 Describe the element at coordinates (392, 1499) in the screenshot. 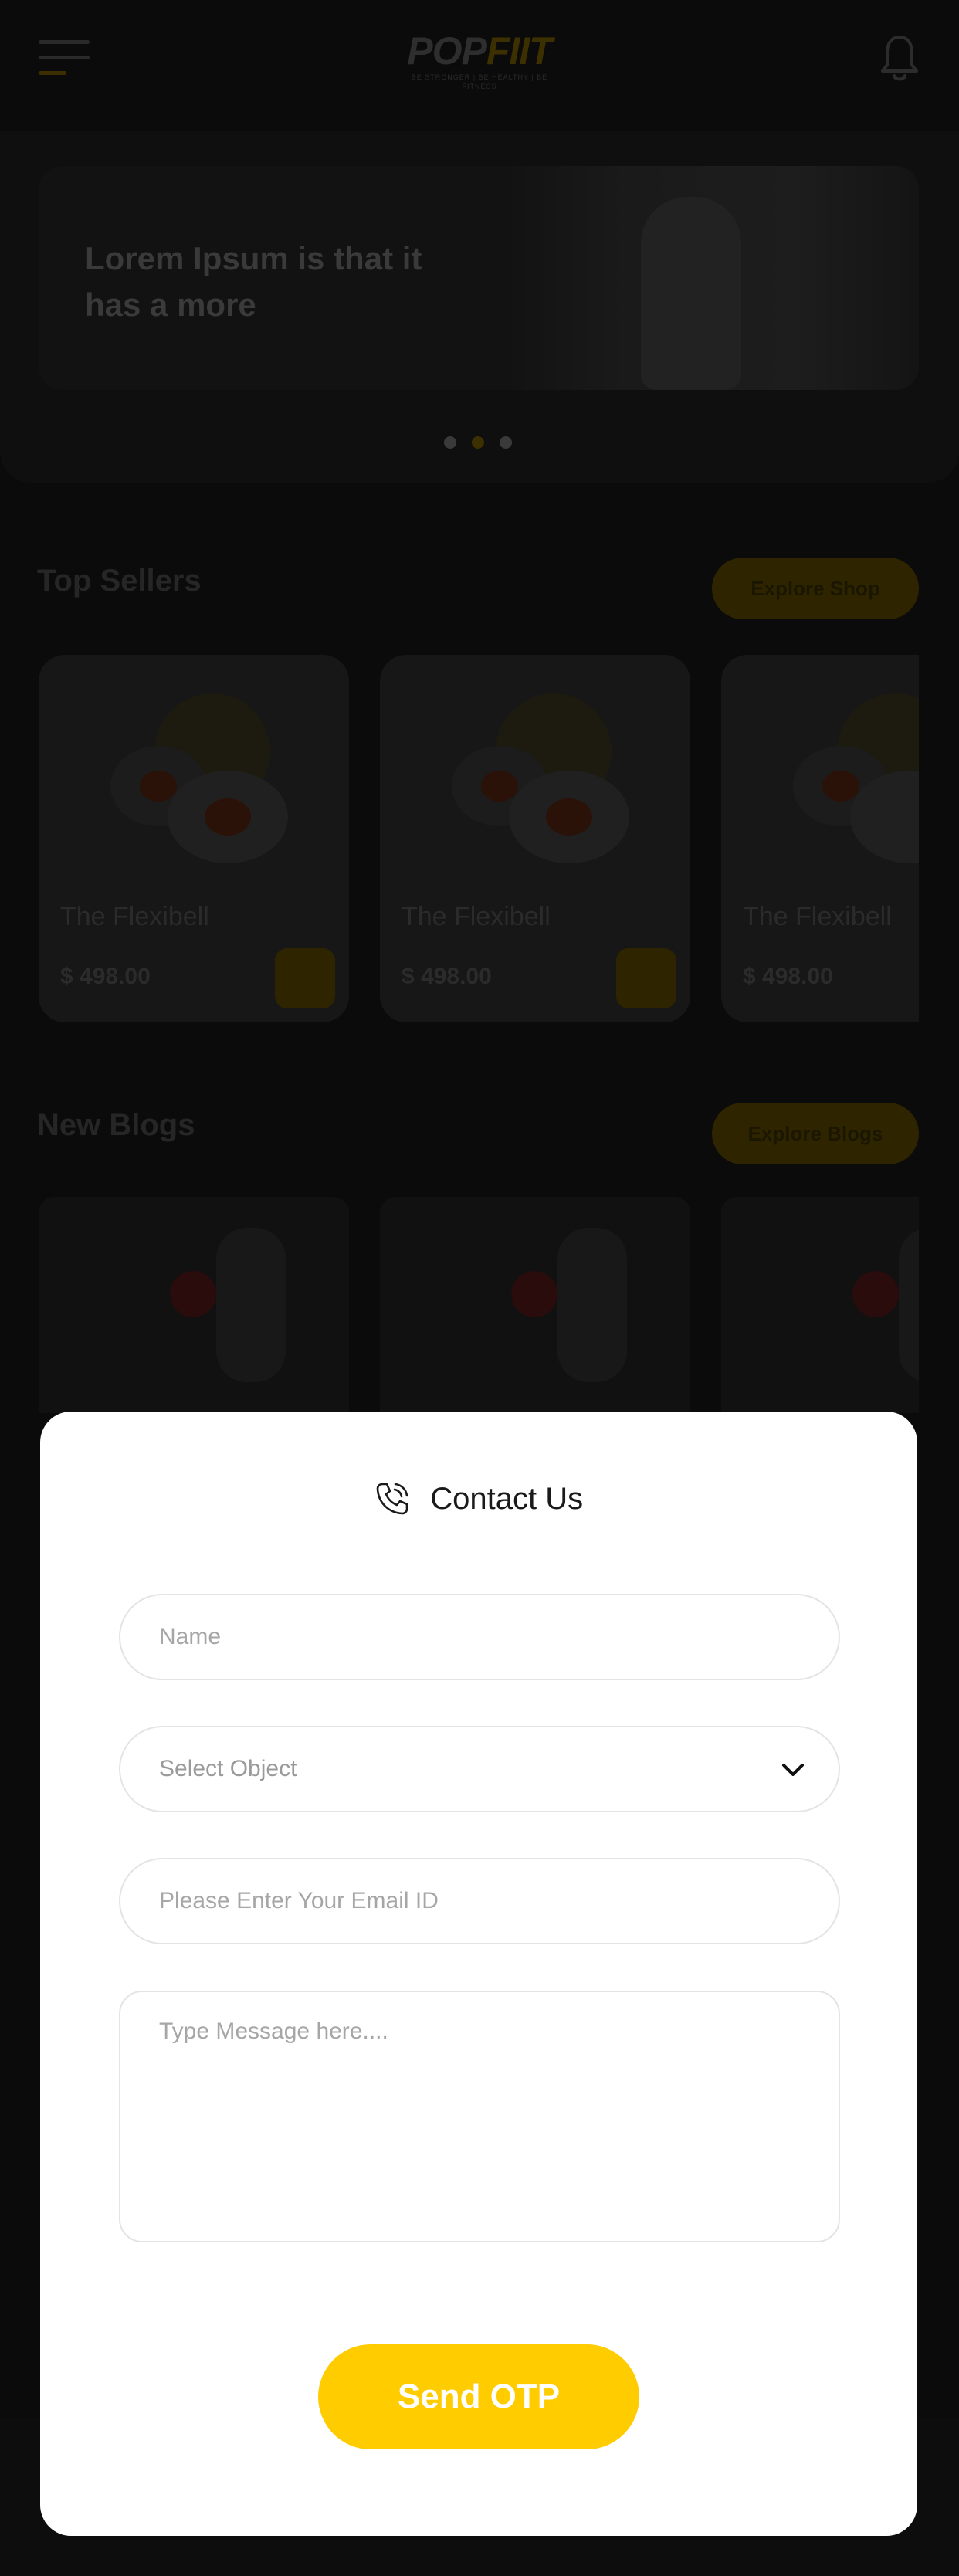

I see `phone-call-icon` at that location.